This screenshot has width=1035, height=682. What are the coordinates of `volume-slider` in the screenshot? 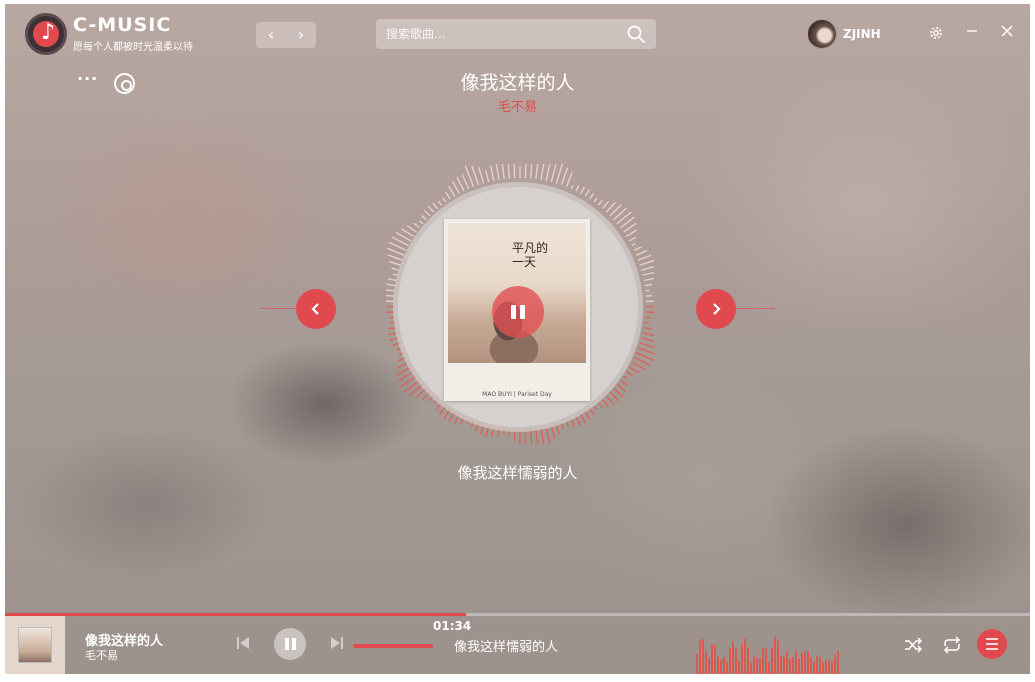 It's located at (393, 646).